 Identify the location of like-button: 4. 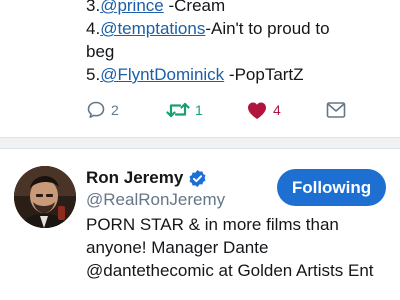
(263, 110).